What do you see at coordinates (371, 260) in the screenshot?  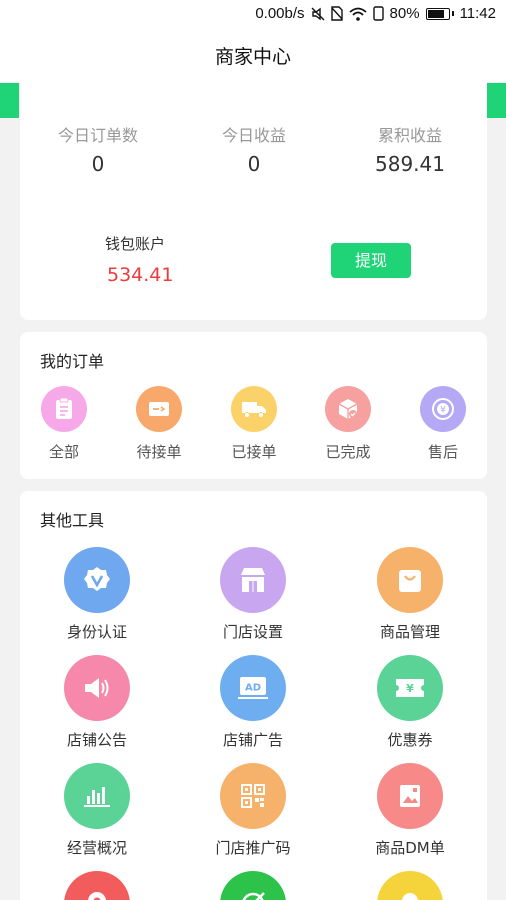 I see `withdraw-button: 提现` at bounding box center [371, 260].